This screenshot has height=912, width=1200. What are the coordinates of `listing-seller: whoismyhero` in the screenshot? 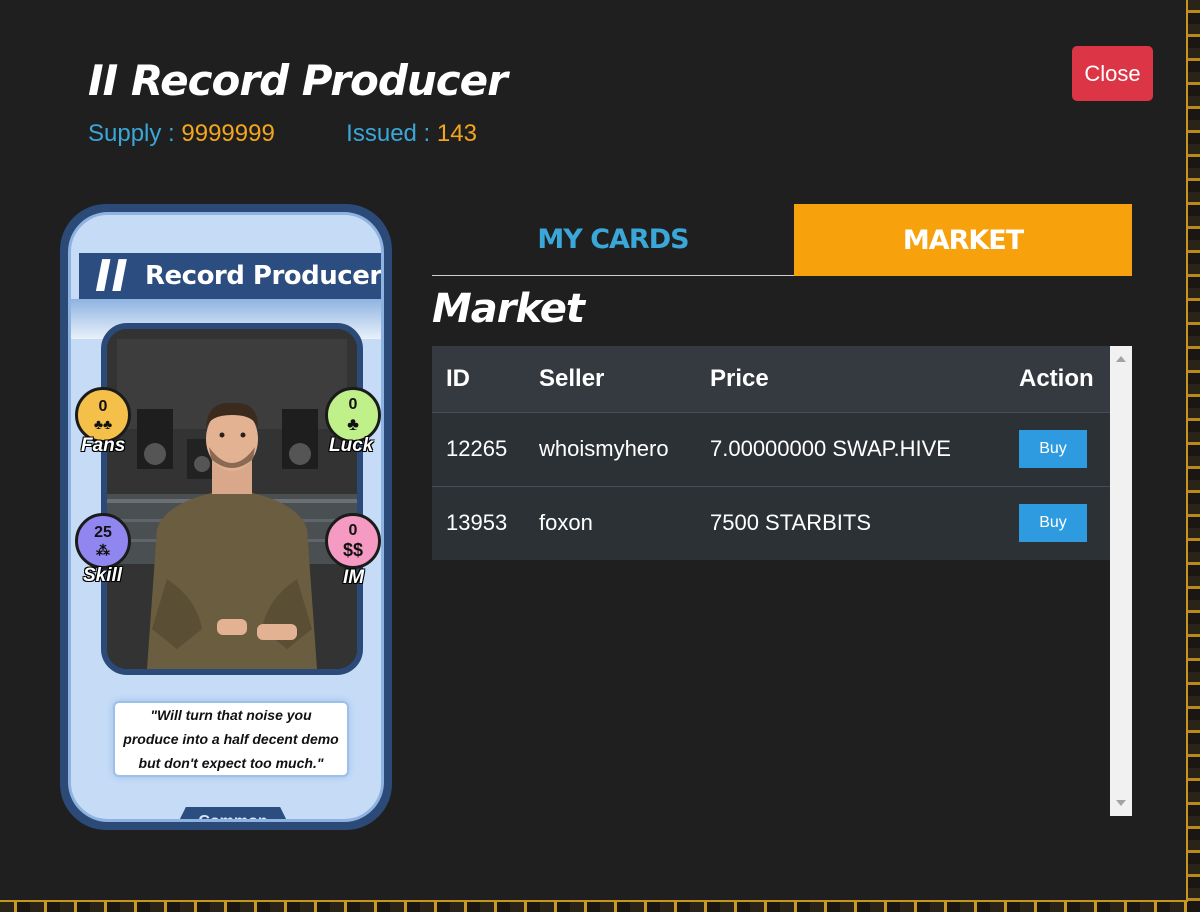 It's located at (604, 448).